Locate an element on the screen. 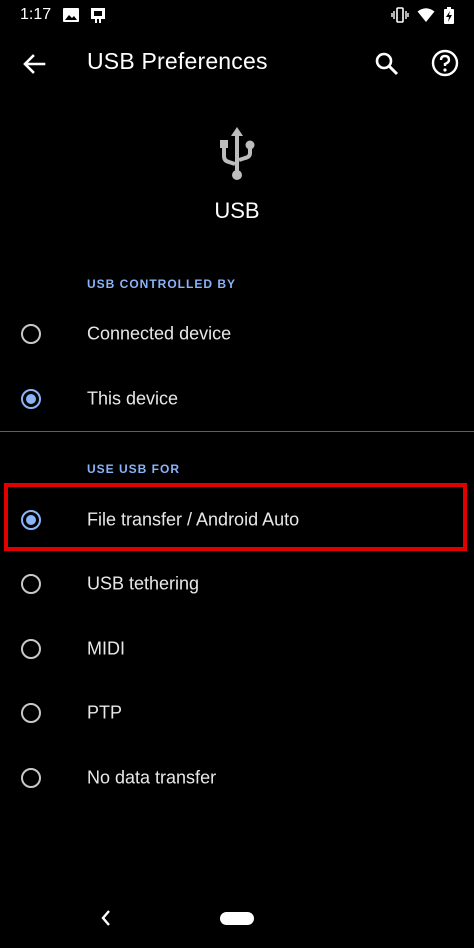 This screenshot has height=948, width=474. option-midi: MIDI is located at coordinates (237, 649).